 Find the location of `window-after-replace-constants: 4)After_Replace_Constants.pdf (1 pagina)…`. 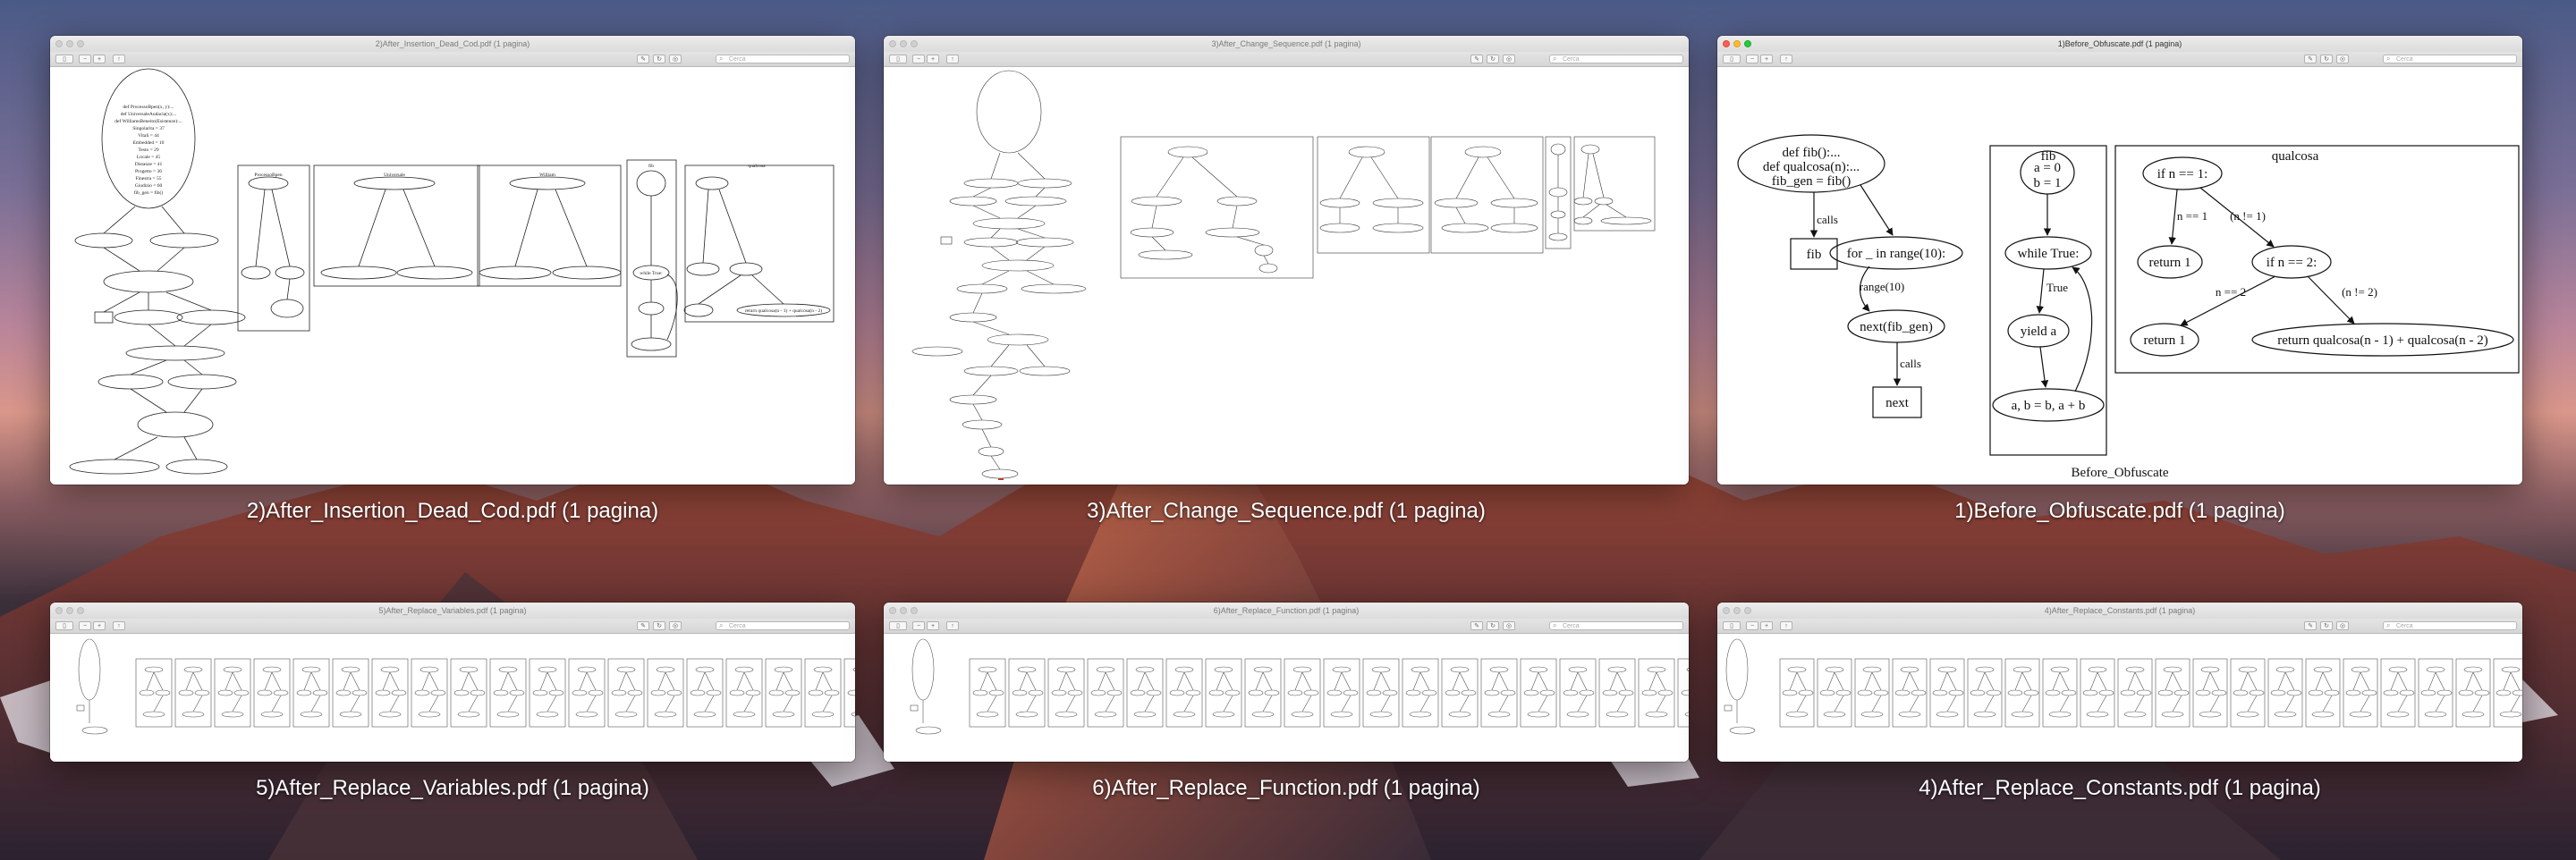

window-after-replace-constants: 4)After_Replace_Constants.pdf (1 pagina)… is located at coordinates (2119, 683).